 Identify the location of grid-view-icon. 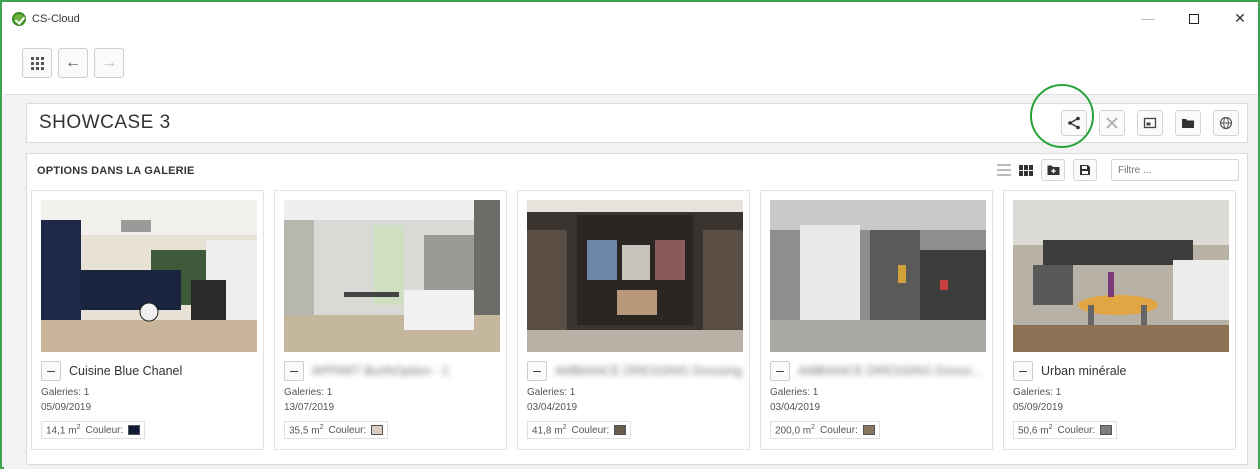
(1026, 170).